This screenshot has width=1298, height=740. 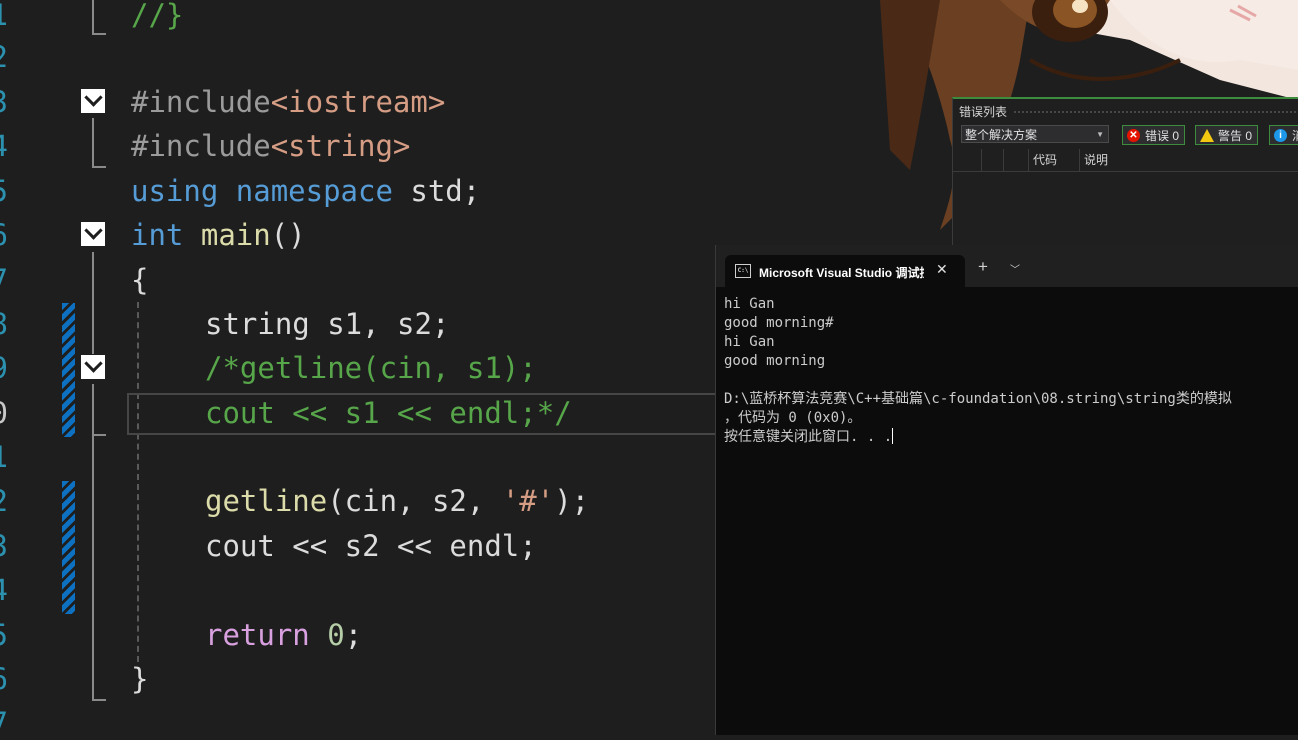 What do you see at coordinates (4, 413) in the screenshot?
I see `line-number-current: 0` at bounding box center [4, 413].